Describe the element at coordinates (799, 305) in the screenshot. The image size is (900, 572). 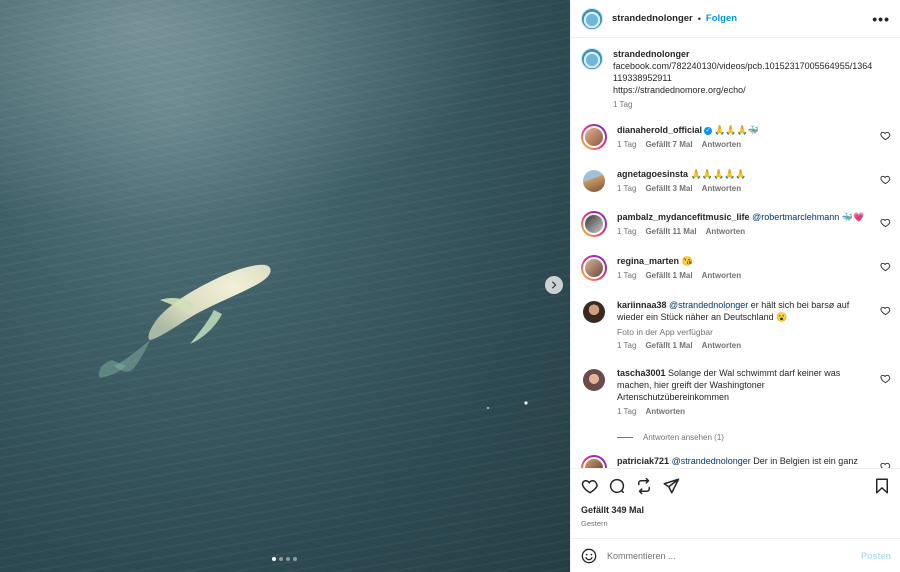
I see `comment-text: er hält sich bei barsø auf` at that location.